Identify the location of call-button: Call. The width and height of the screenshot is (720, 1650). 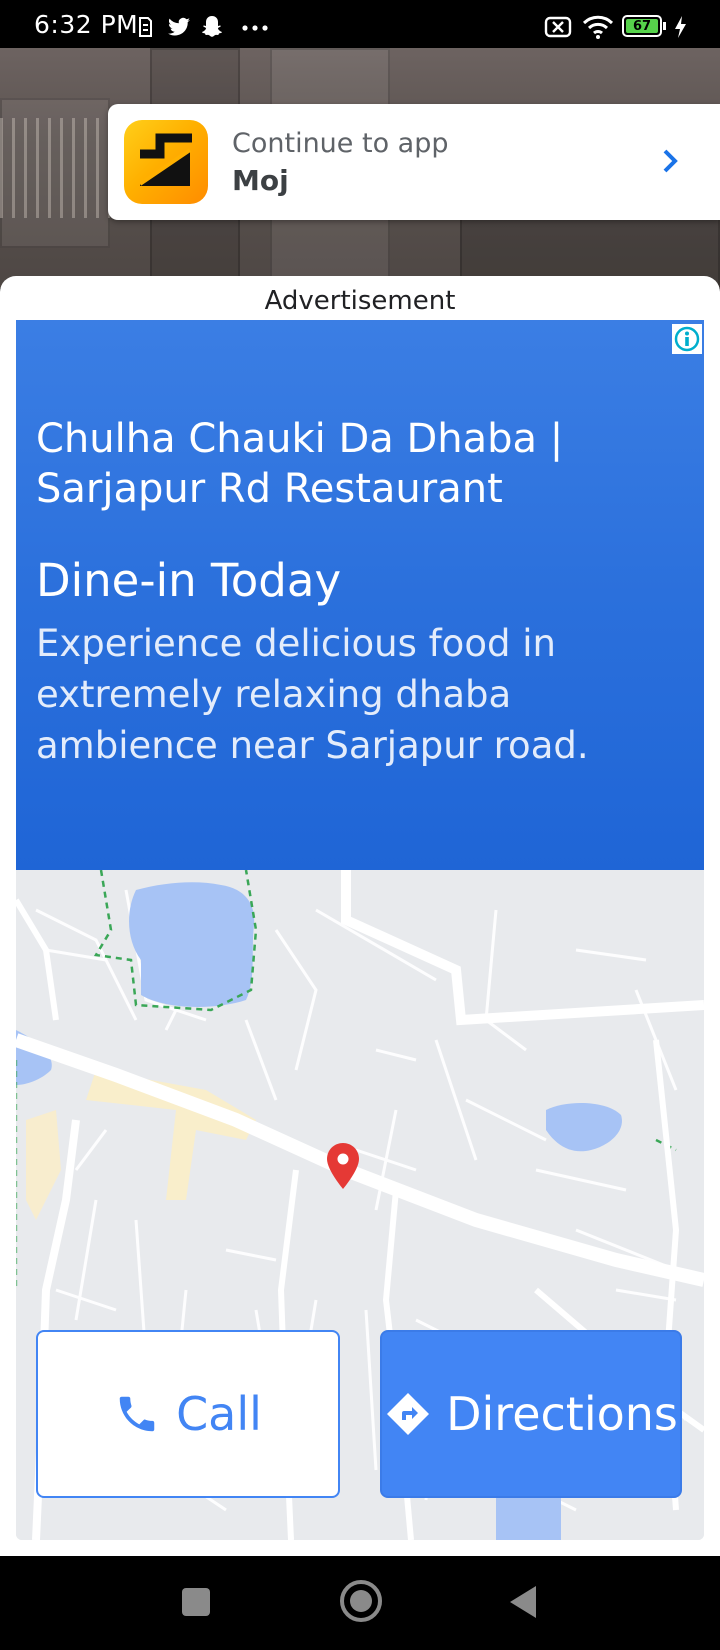
(188, 1414).